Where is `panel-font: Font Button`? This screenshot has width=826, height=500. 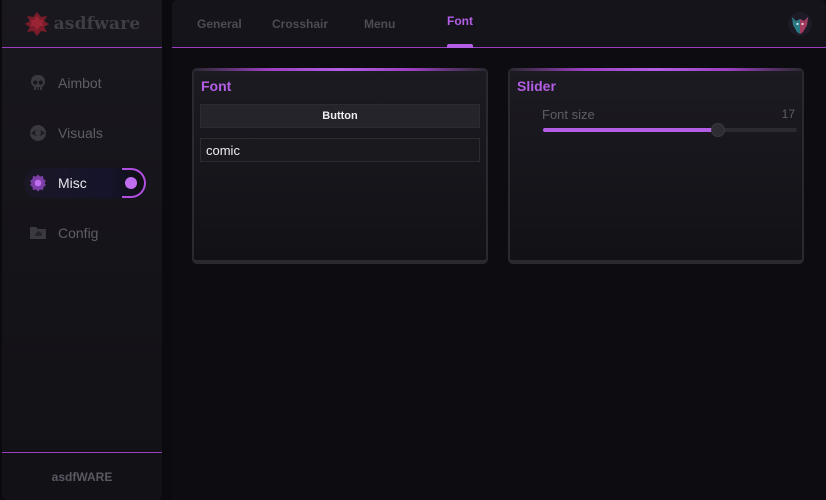
panel-font: Font Button is located at coordinates (340, 166).